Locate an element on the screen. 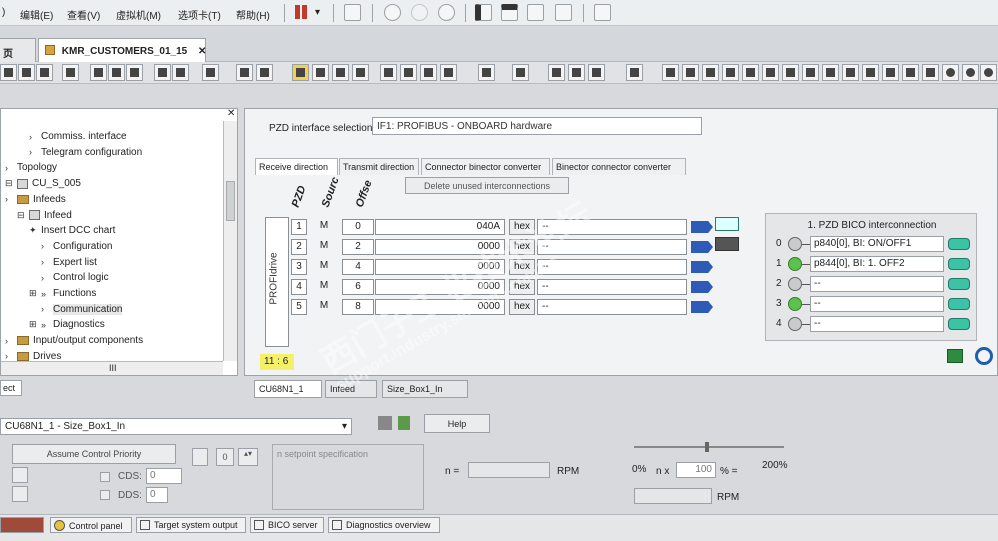 This screenshot has width=998, height=541. tab-cu68n1: CU68N1_1 is located at coordinates (288, 389).